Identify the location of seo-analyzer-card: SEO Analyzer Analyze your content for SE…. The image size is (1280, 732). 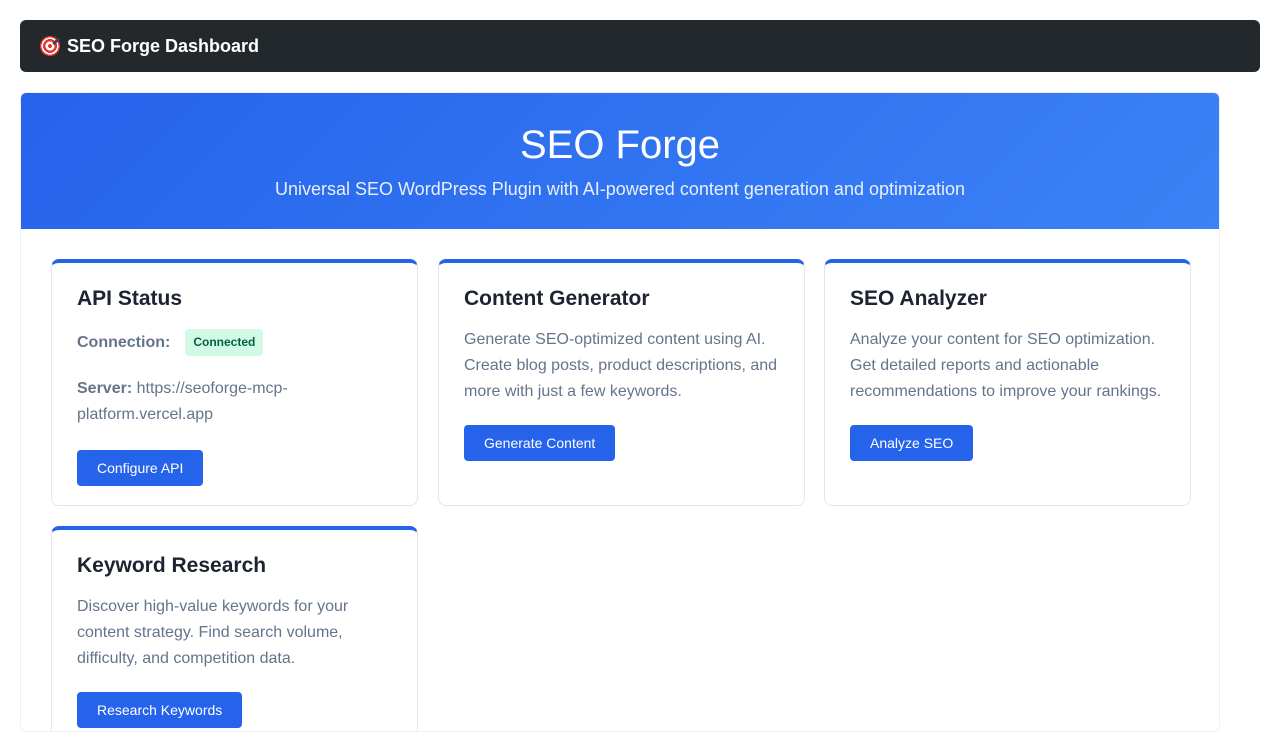
(1007, 382).